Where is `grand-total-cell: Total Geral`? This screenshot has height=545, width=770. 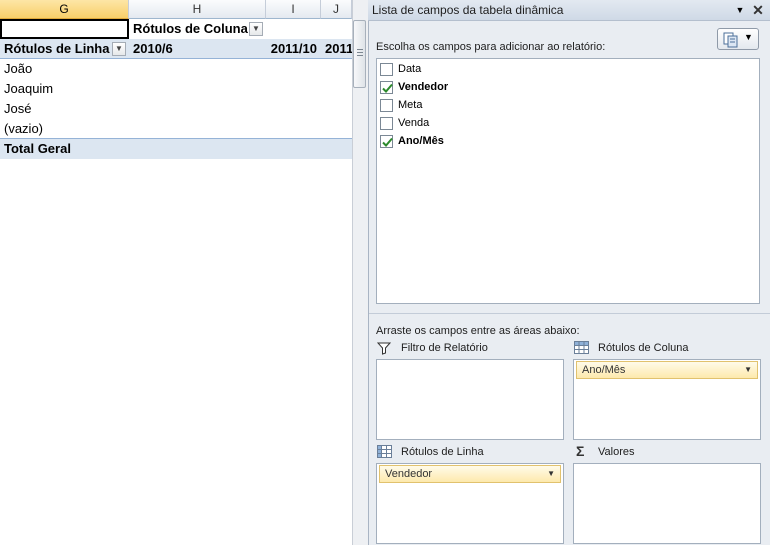 grand-total-cell: Total Geral is located at coordinates (176, 149).